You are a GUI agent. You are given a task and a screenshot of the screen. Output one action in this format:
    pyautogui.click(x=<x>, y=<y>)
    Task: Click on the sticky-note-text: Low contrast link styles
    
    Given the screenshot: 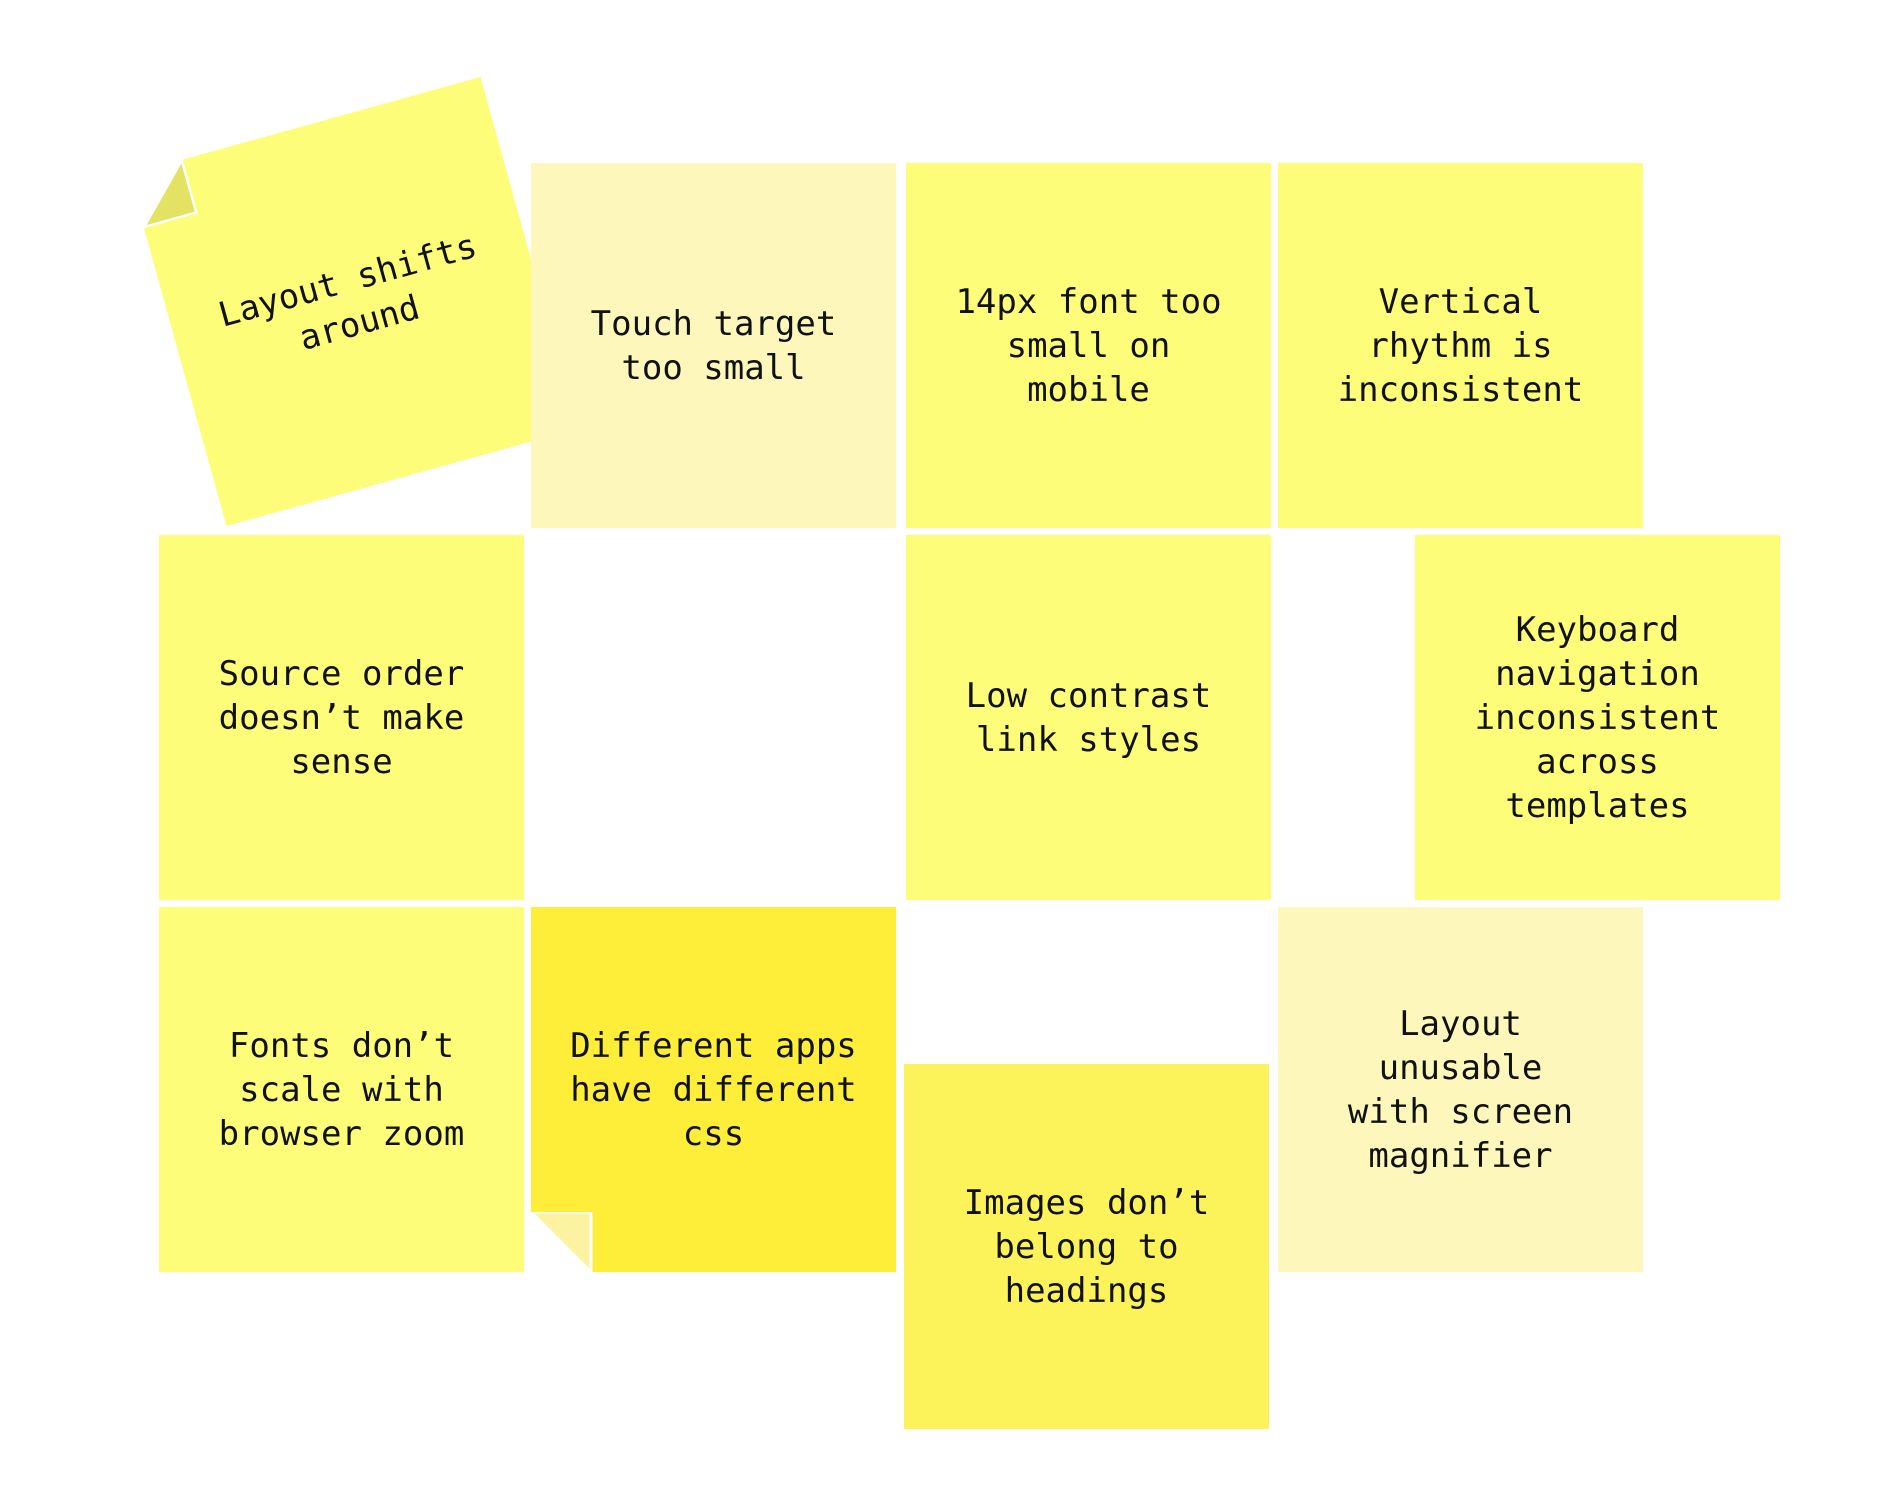 What is the action you would take?
    pyautogui.click(x=1088, y=717)
    